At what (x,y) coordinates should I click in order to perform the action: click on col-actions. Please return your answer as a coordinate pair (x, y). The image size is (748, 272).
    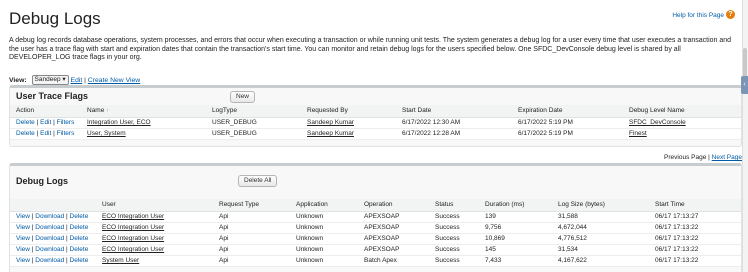
    Looking at the image, I should click on (53, 205).